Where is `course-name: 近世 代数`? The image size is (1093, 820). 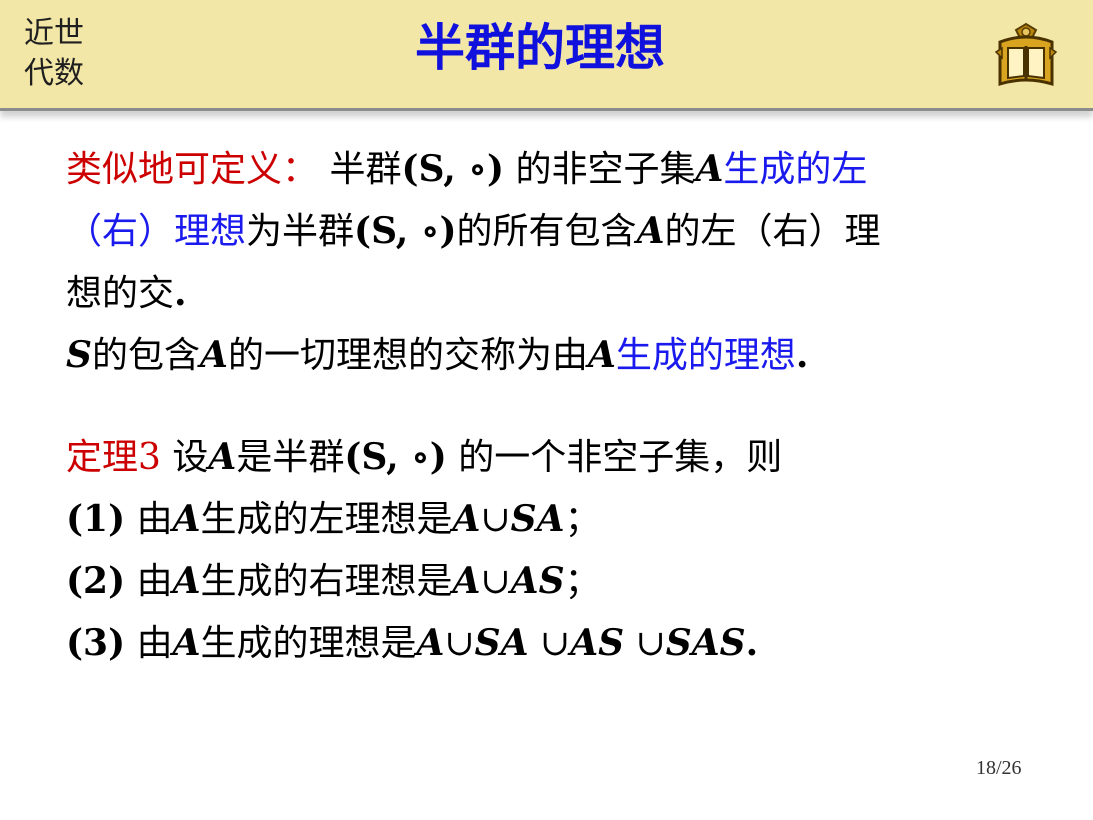
course-name: 近世 代数 is located at coordinates (63, 54).